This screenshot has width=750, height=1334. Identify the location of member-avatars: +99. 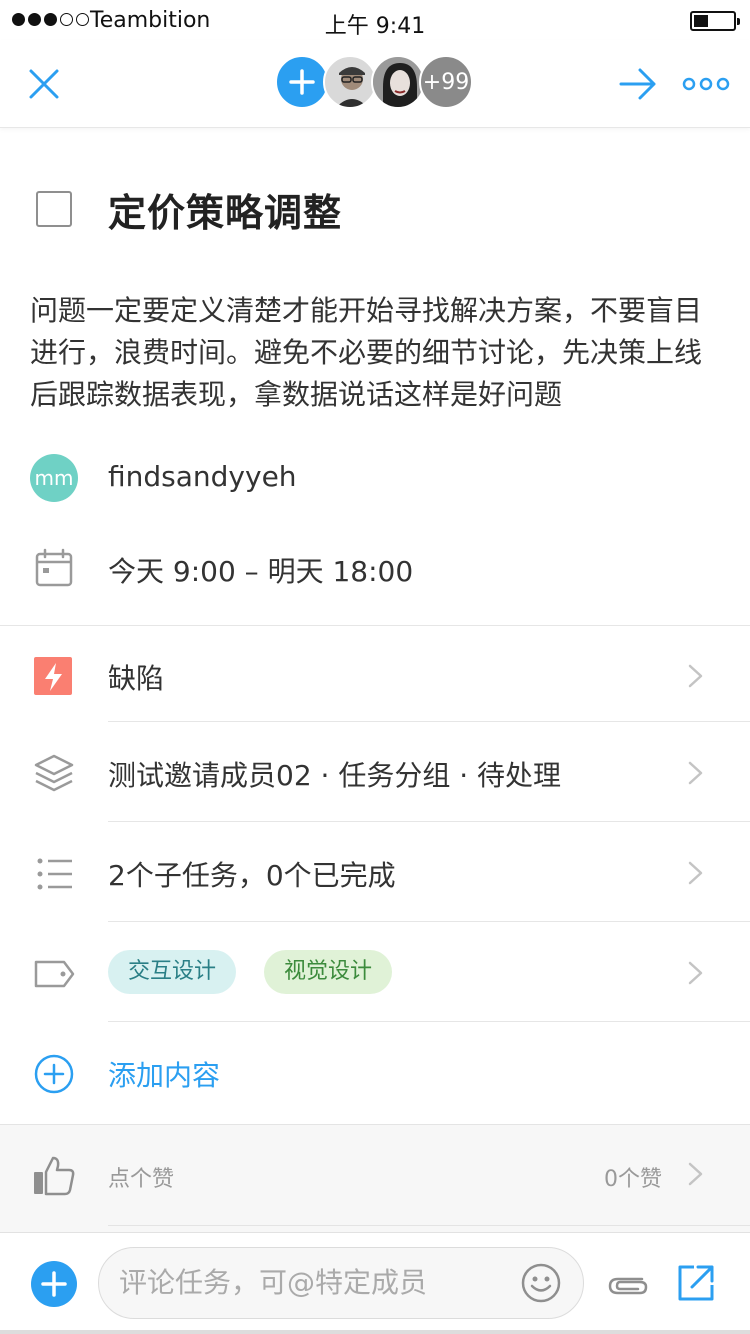
(374, 82).